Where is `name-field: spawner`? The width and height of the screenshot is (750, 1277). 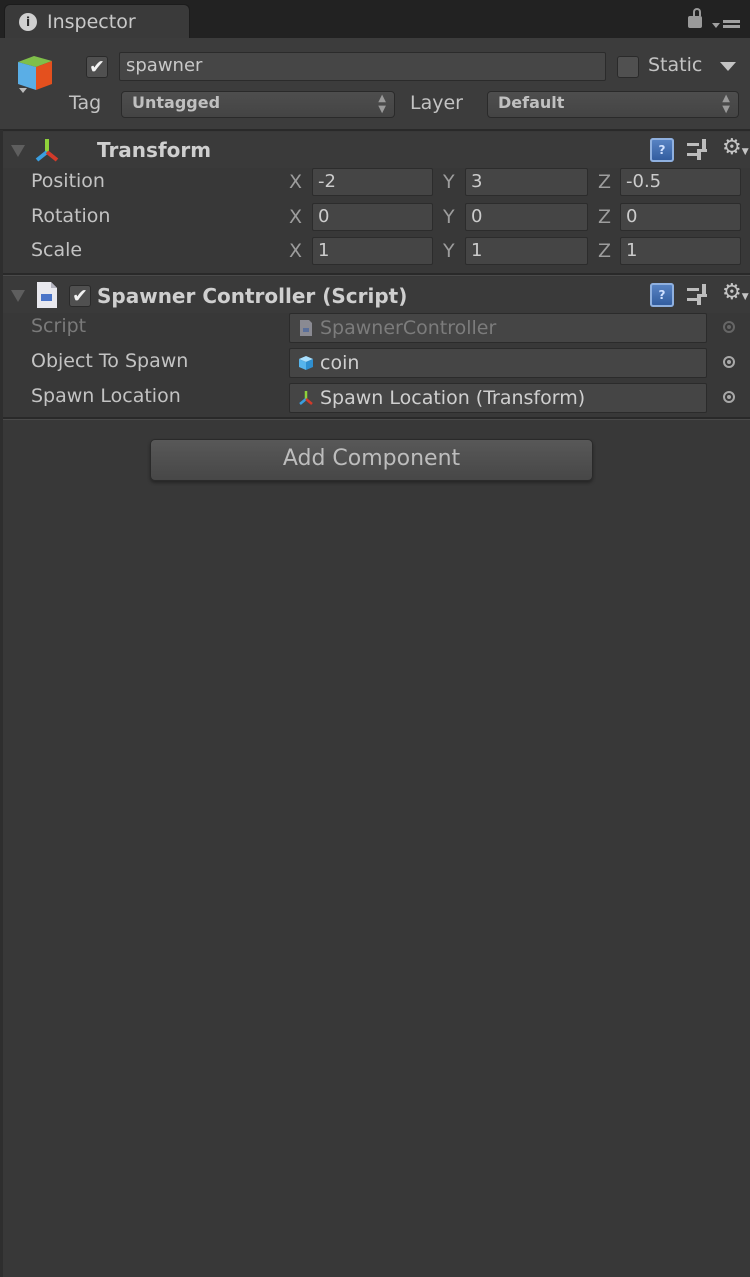
name-field: spawner is located at coordinates (362, 66).